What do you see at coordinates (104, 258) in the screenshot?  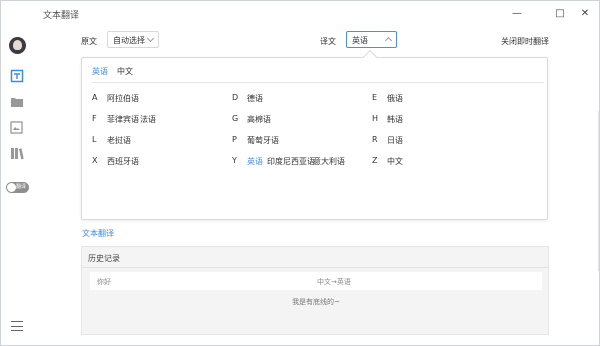 I see `history-title: 历史记录` at bounding box center [104, 258].